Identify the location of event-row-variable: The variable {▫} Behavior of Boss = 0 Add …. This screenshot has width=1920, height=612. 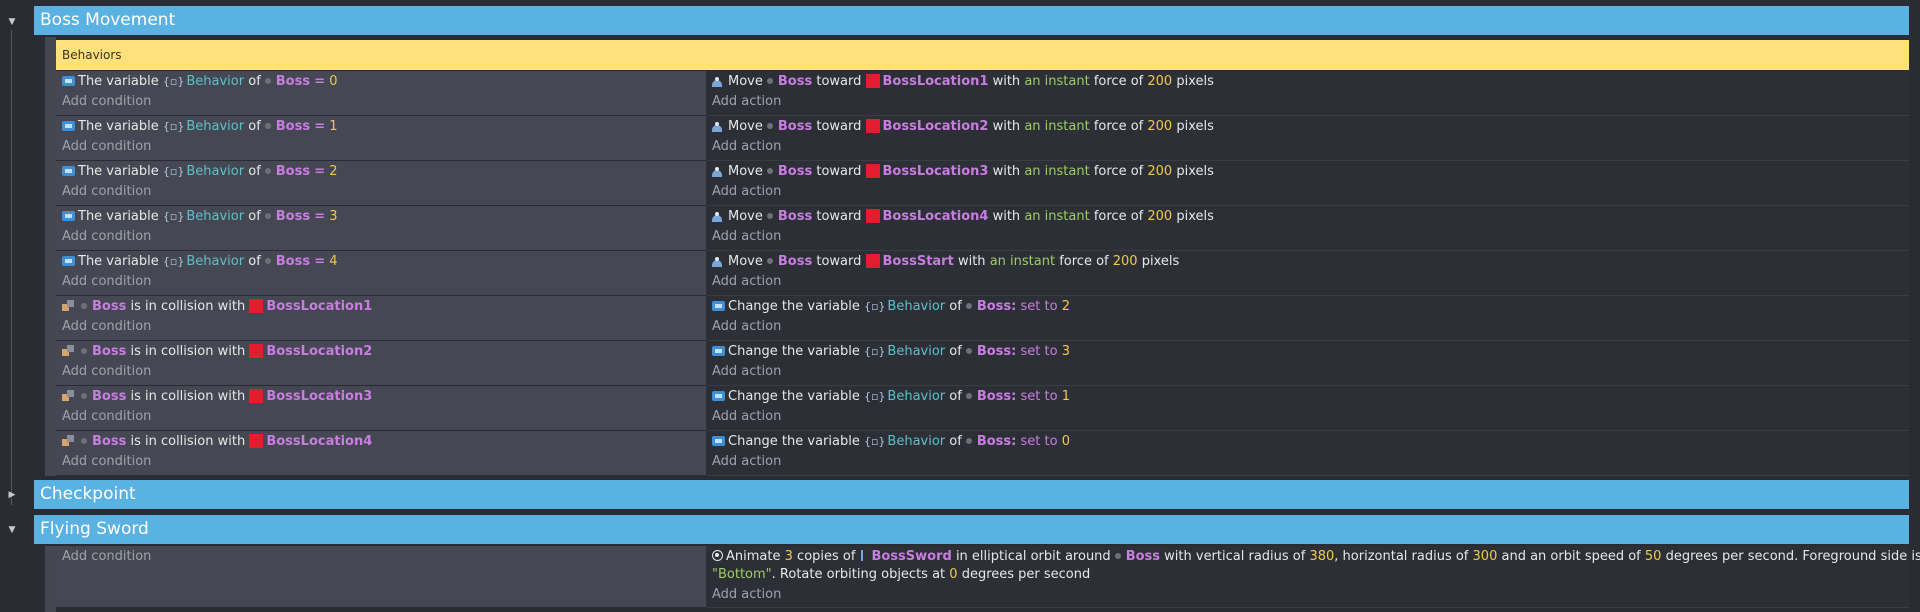
(982, 93).